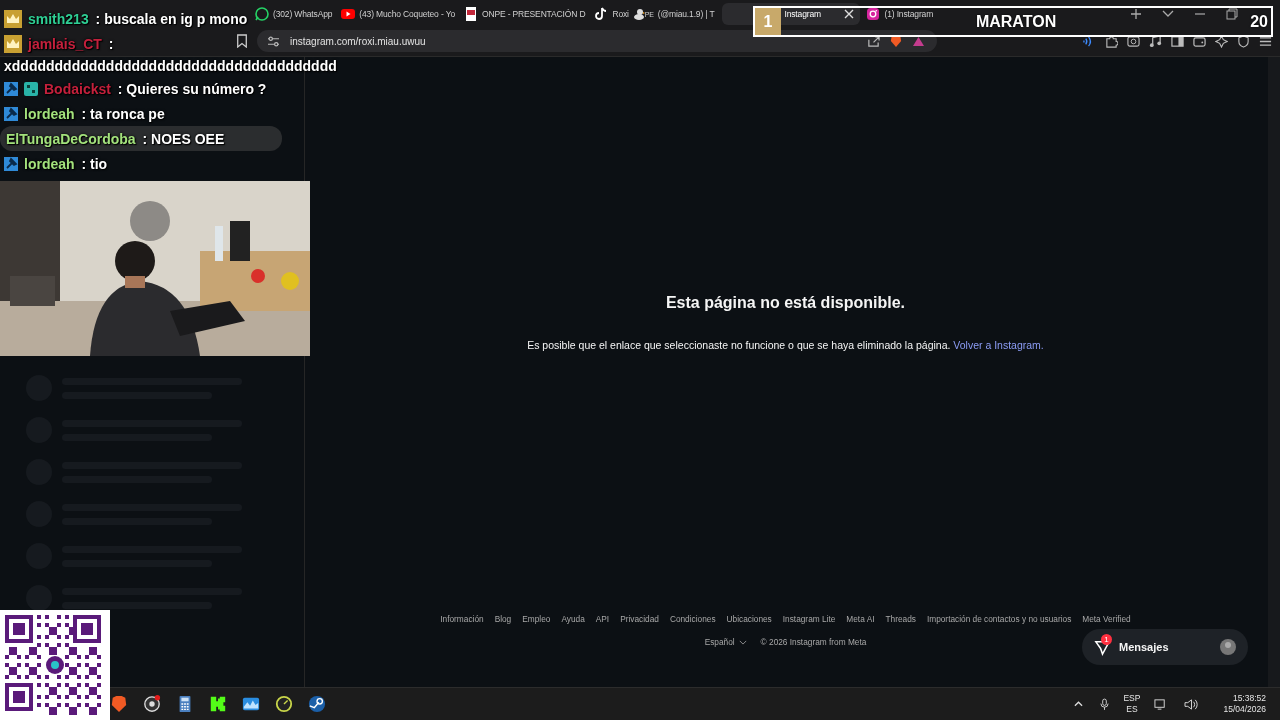 The height and width of the screenshot is (720, 1280). What do you see at coordinates (122, 113) in the screenshot?
I see `chat-message: : ta ronca pe` at bounding box center [122, 113].